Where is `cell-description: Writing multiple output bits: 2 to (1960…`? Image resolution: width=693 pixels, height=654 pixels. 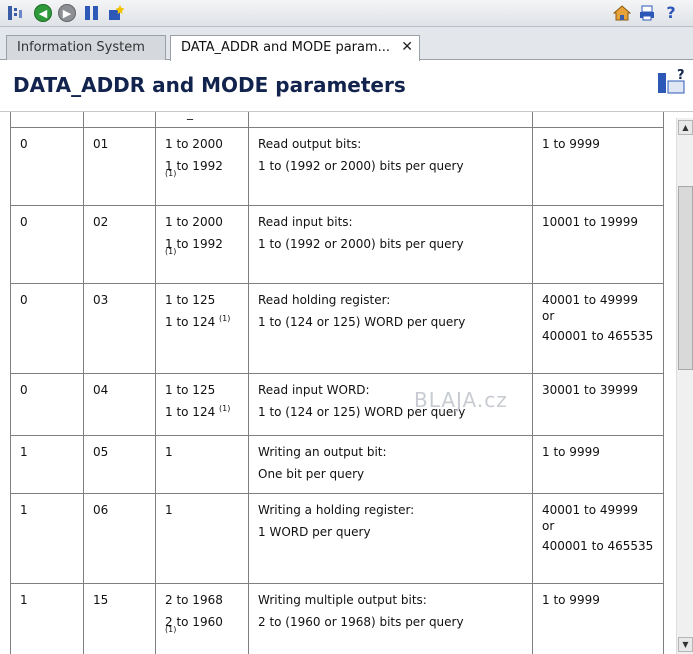 cell-description: Writing multiple output bits: 2 to (1960… is located at coordinates (390, 618).